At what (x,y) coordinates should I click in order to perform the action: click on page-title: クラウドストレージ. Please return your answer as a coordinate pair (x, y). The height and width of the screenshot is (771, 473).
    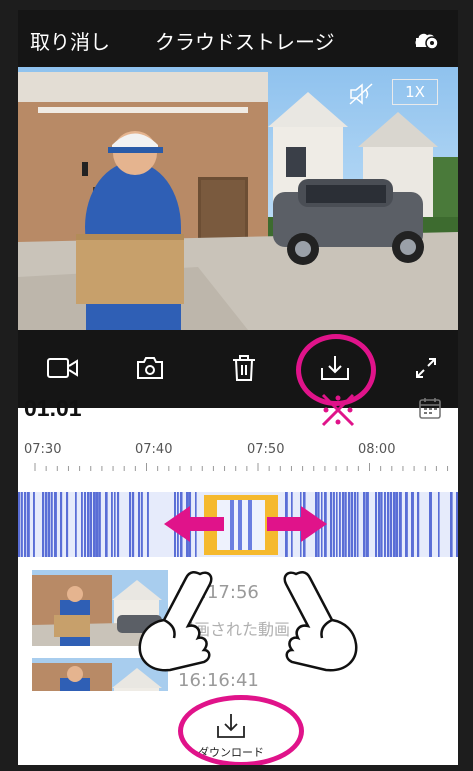
    Looking at the image, I should click on (245, 42).